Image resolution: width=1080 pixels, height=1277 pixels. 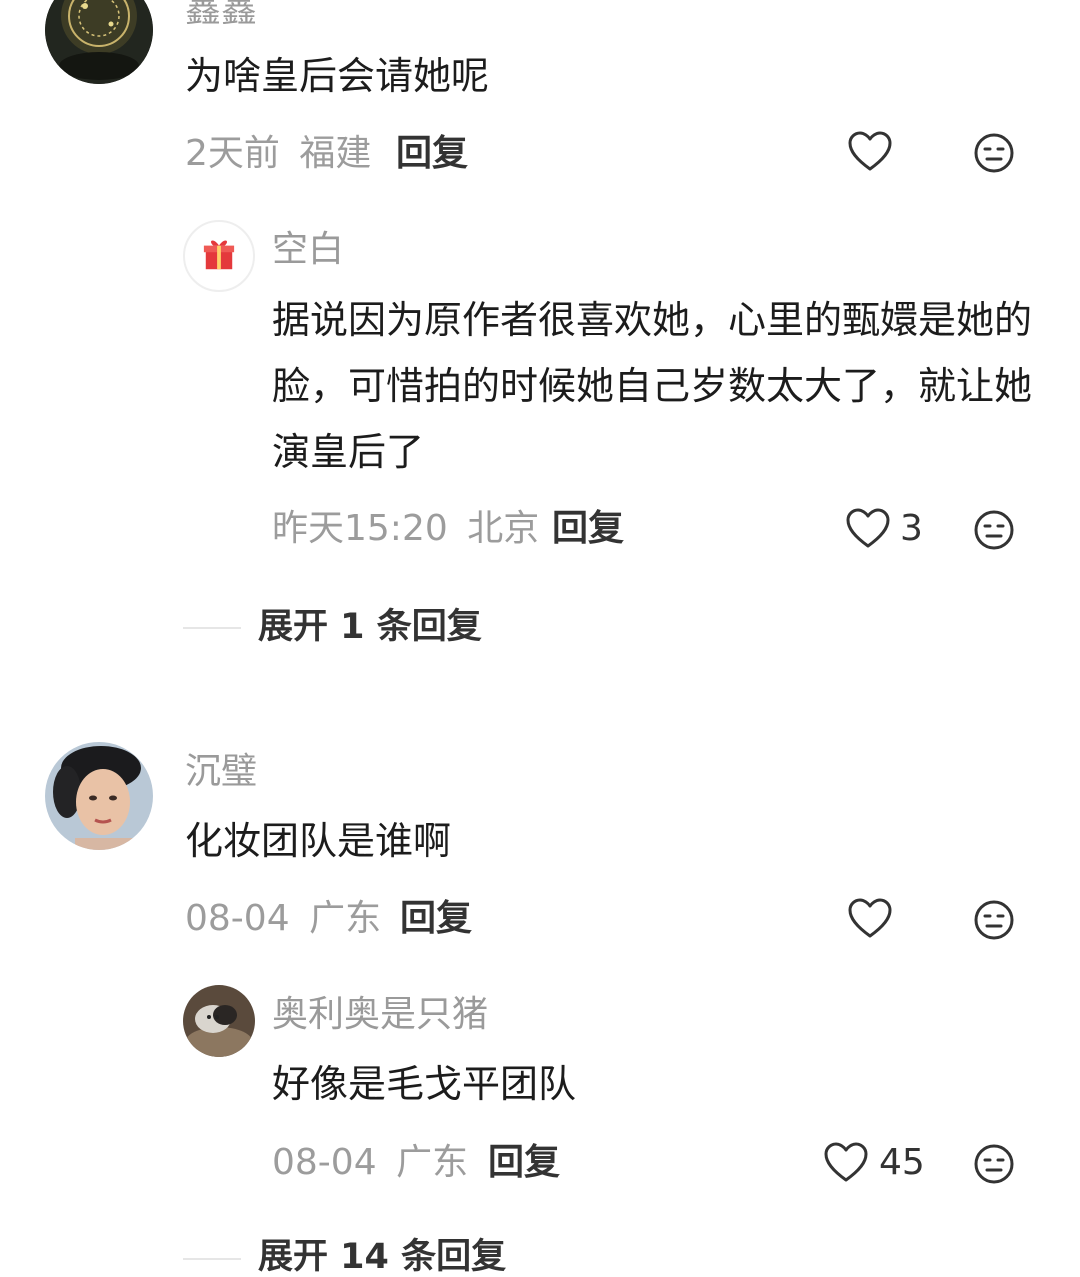 What do you see at coordinates (308, 250) in the screenshot?
I see `reply-author: 空白` at bounding box center [308, 250].